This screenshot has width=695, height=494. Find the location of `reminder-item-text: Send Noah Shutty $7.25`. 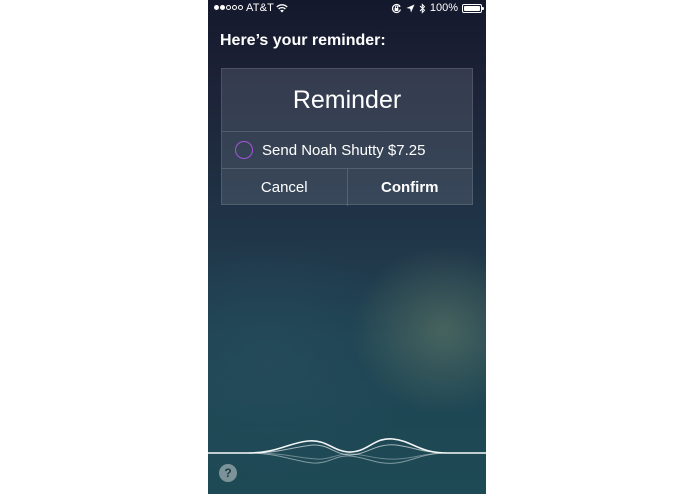

reminder-item-text: Send Noah Shutty $7.25 is located at coordinates (344, 150).